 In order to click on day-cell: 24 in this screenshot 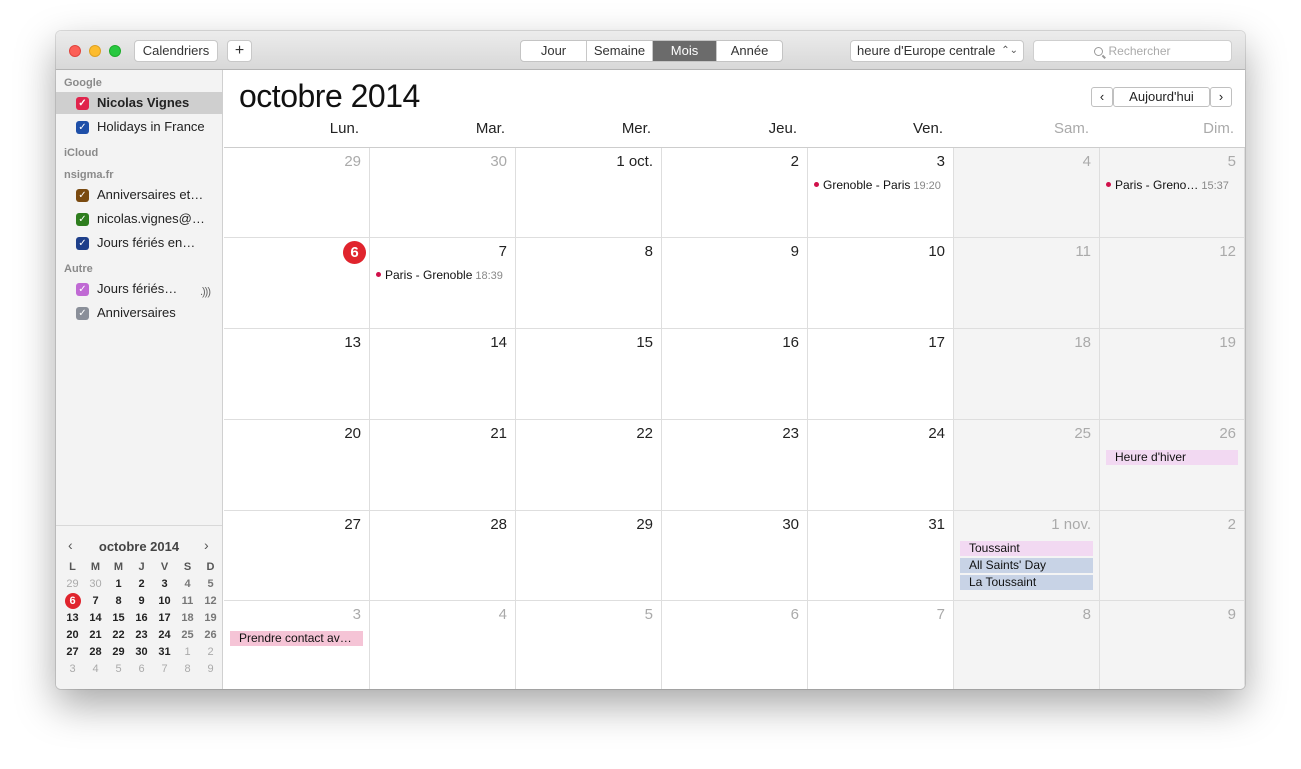, I will do `click(881, 465)`.